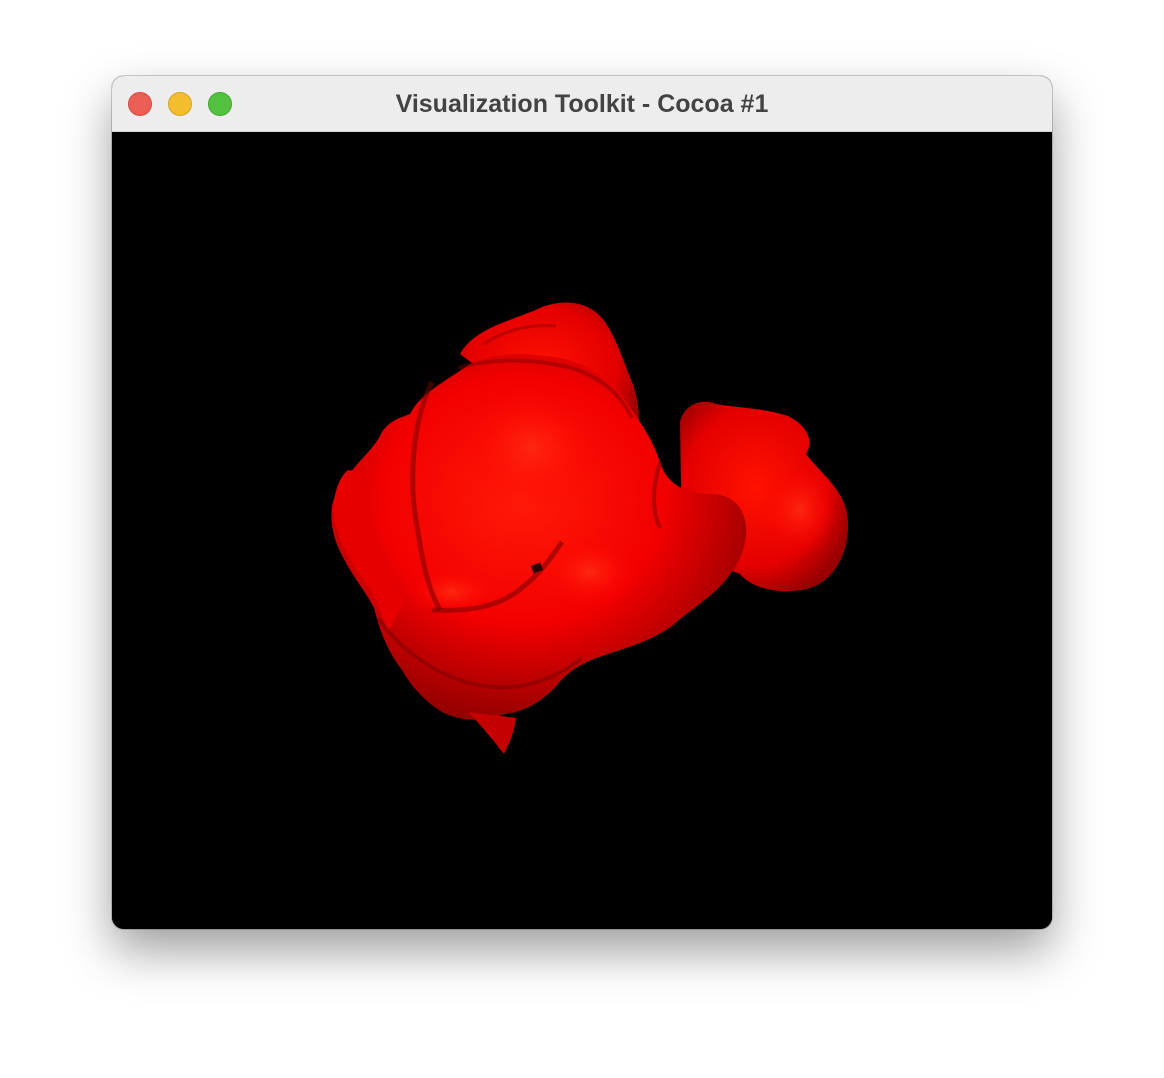 This screenshot has height=1078, width=1164. I want to click on title-bar: Visualization Toolkit - Cocoa #1, so click(582, 104).